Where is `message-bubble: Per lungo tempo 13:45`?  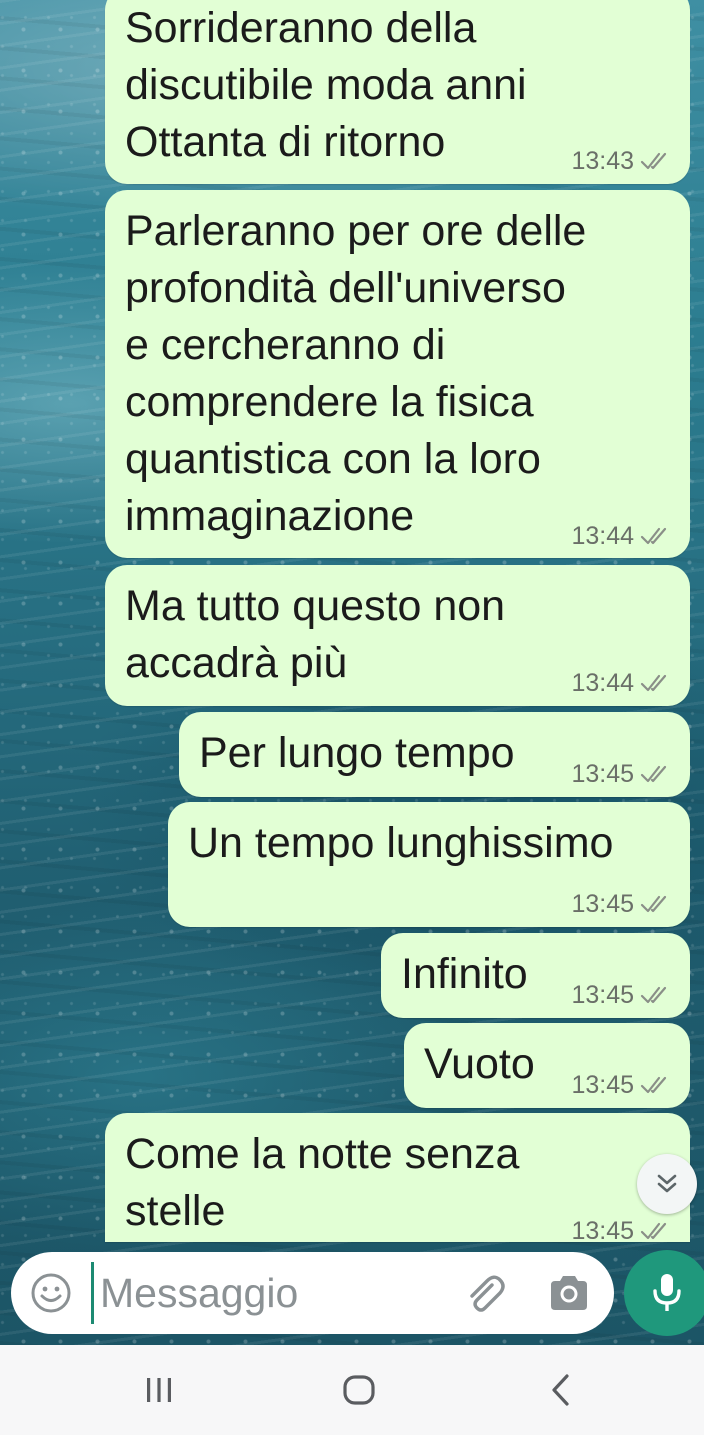
message-bubble: Per lungo tempo 13:45 is located at coordinates (434, 754).